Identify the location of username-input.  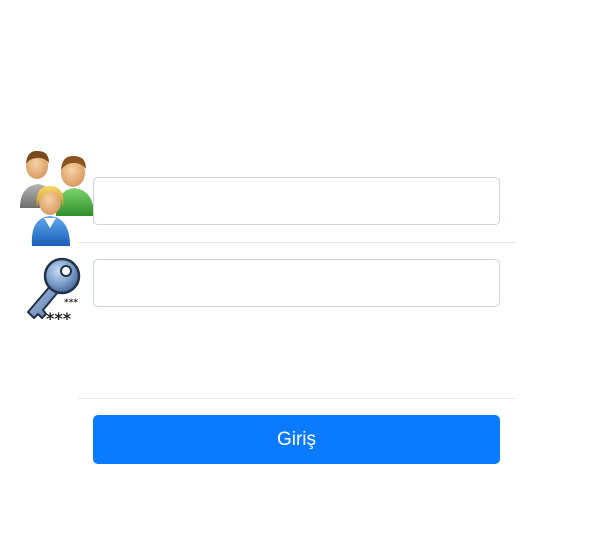
(296, 201).